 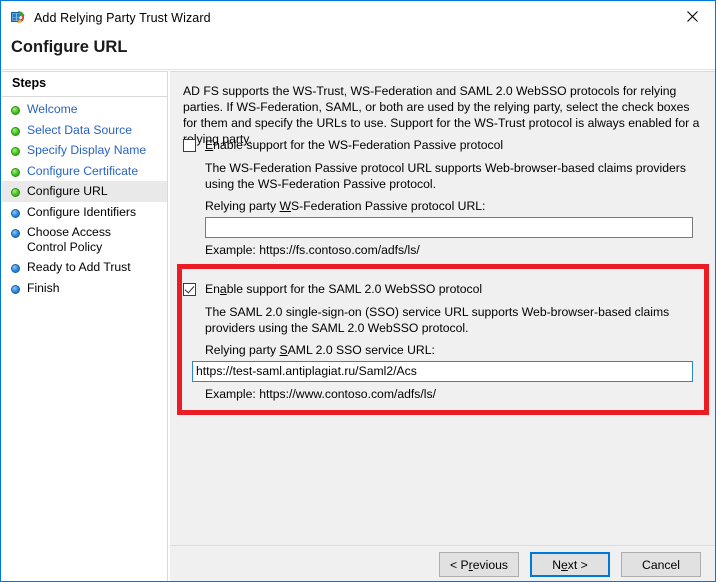 I want to click on wizard-footer: < Pr evious Ne xt > Cancel, so click(x=442, y=563).